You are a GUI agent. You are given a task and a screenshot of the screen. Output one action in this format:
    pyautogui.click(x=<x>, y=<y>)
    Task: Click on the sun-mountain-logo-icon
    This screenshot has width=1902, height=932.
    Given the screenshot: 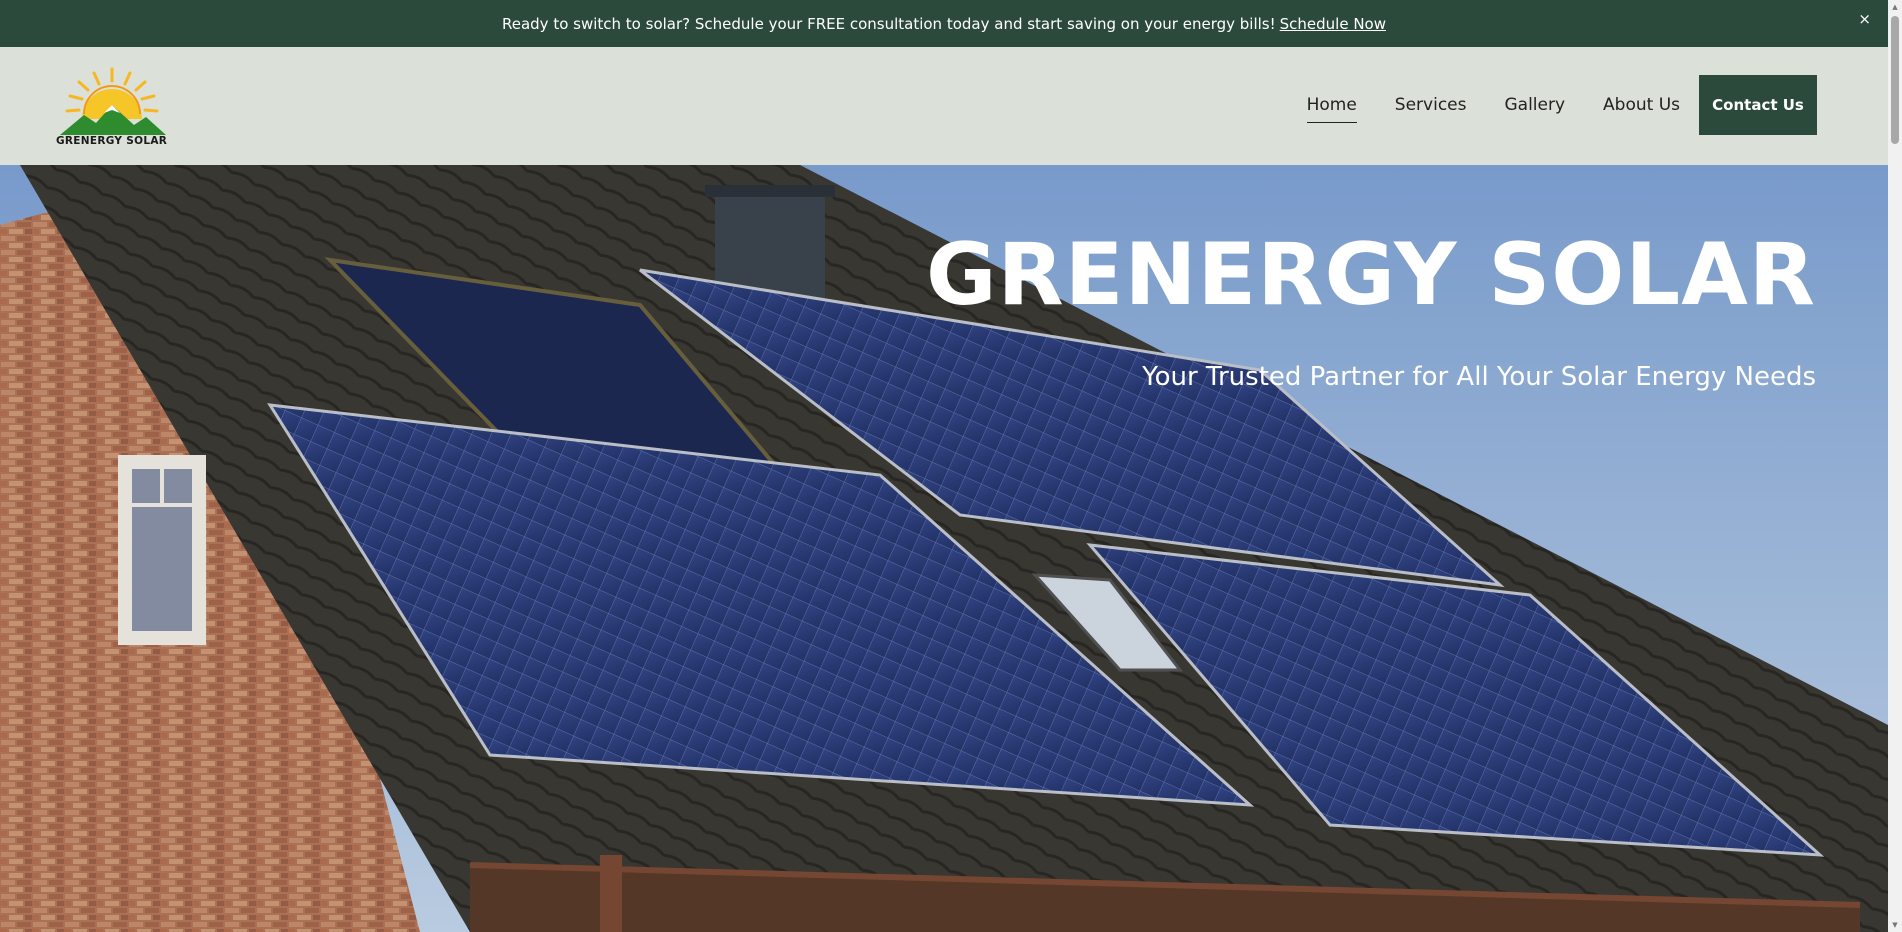 What is the action you would take?
    pyautogui.click(x=113, y=101)
    